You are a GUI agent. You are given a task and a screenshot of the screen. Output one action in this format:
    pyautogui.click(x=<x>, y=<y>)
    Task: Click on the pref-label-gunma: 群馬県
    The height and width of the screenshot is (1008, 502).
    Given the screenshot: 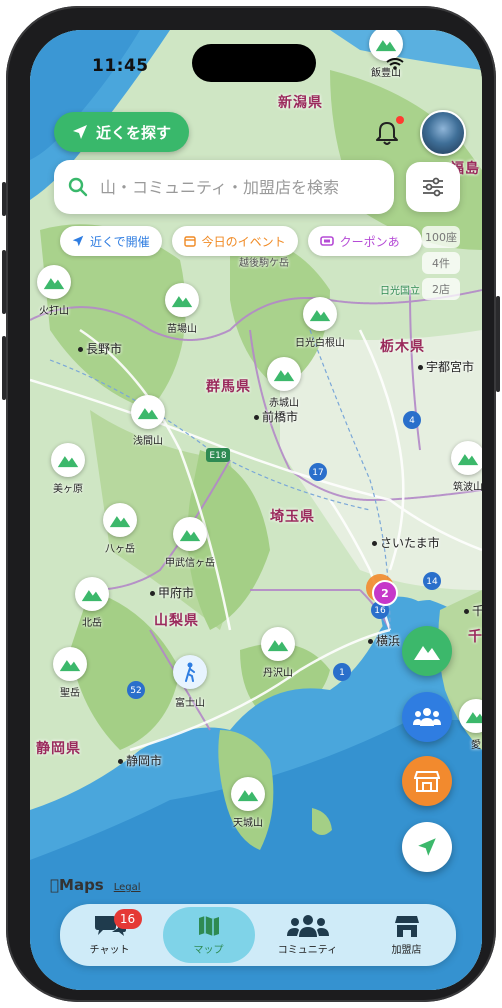 What is the action you would take?
    pyautogui.click(x=228, y=387)
    